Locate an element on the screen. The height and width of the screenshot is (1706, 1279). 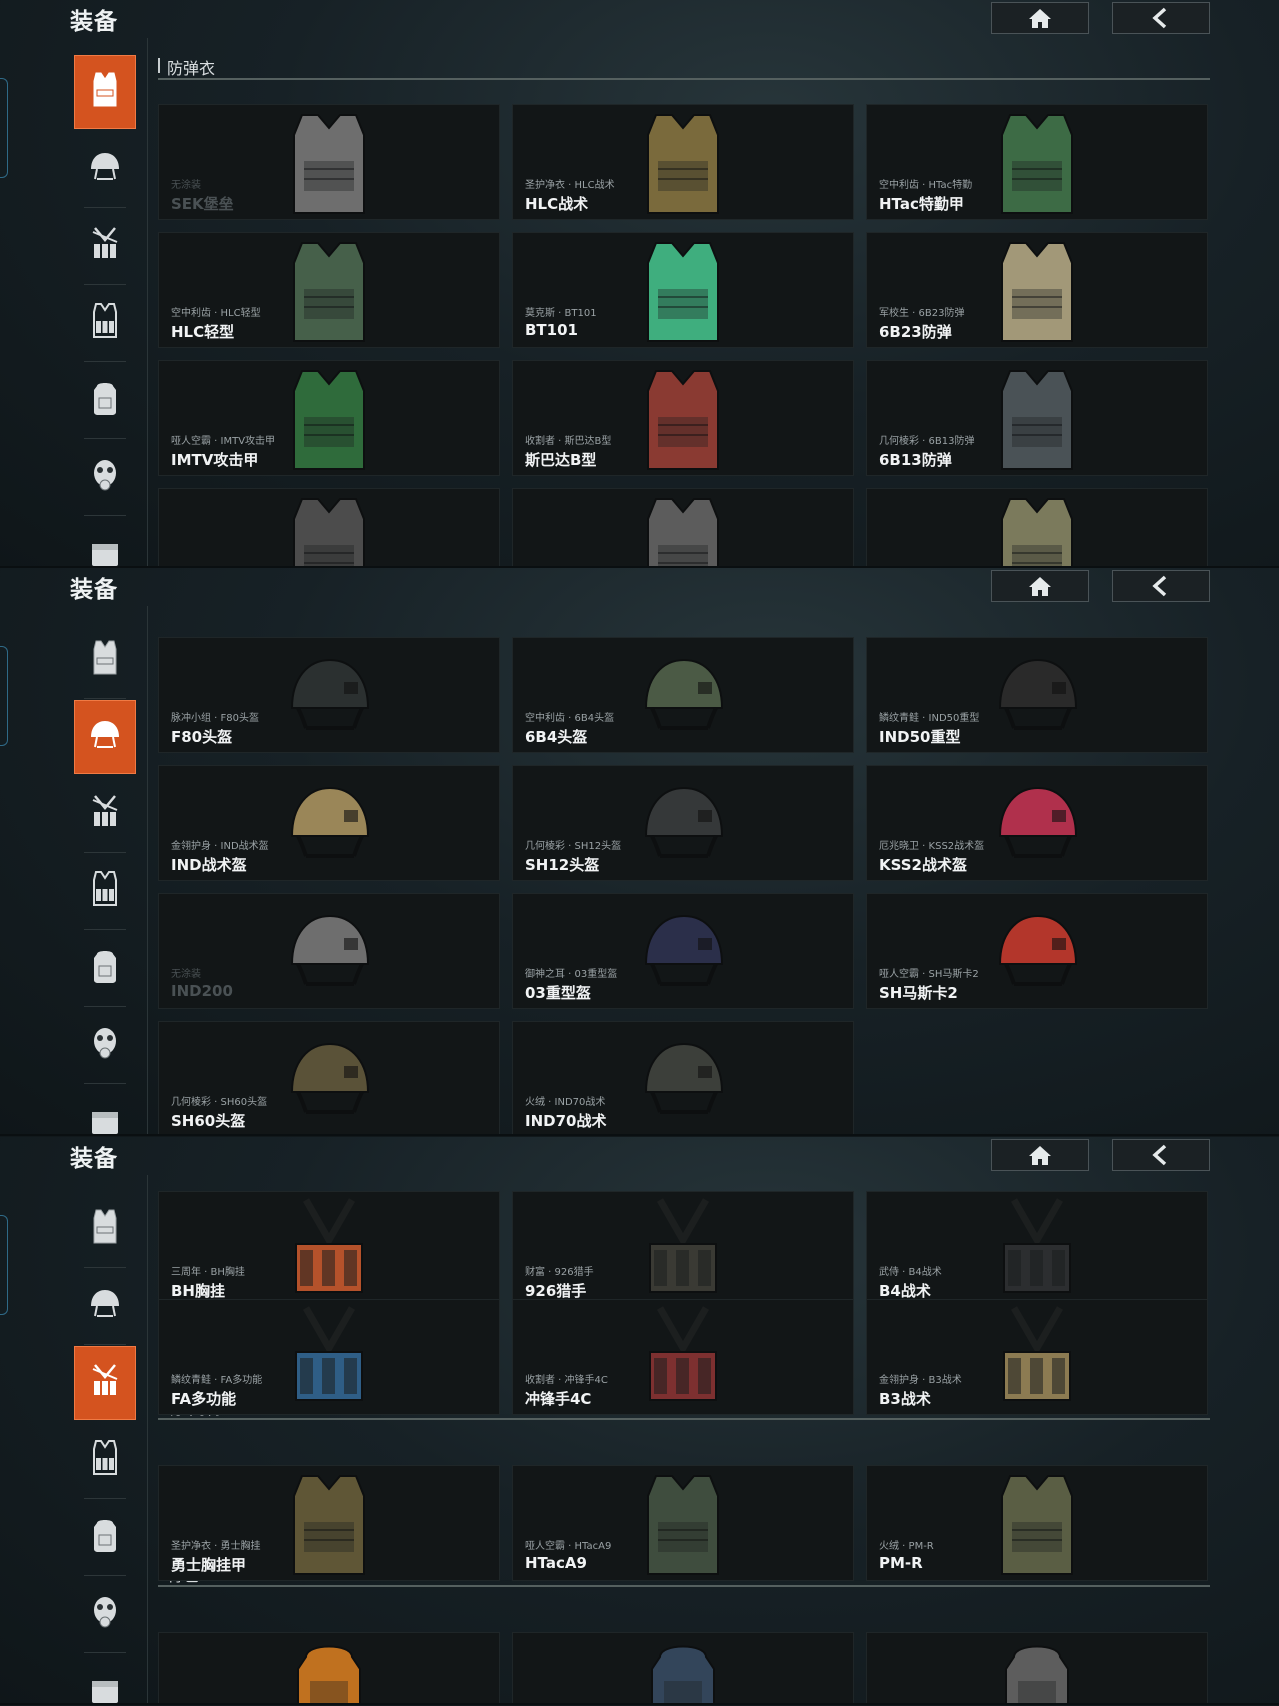
skin-label: 御神之耳 · 03重型盔 is located at coordinates (571, 974).